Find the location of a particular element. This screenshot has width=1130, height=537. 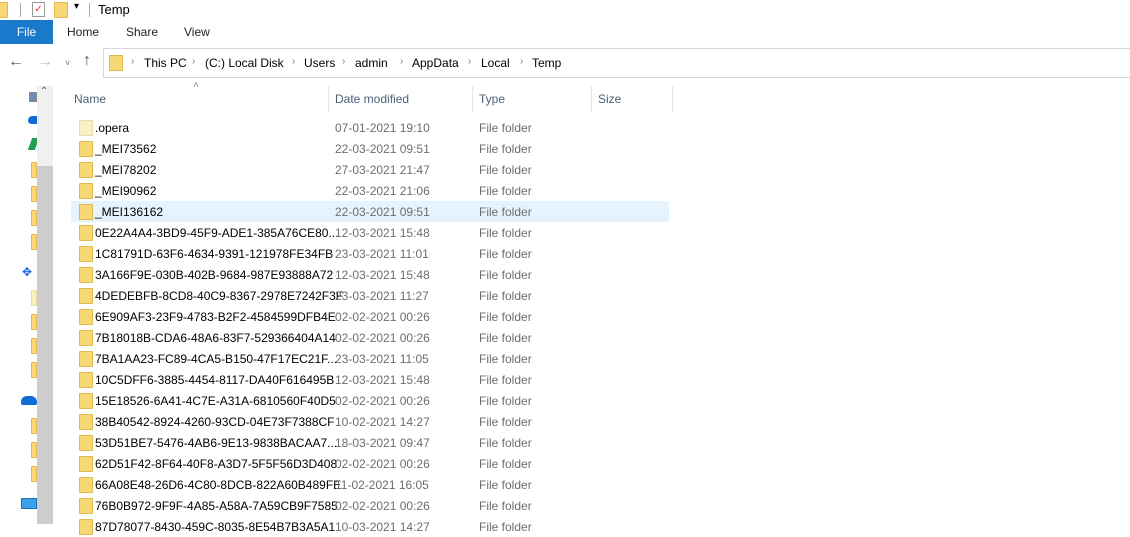

tab-view: View is located at coordinates (197, 32).